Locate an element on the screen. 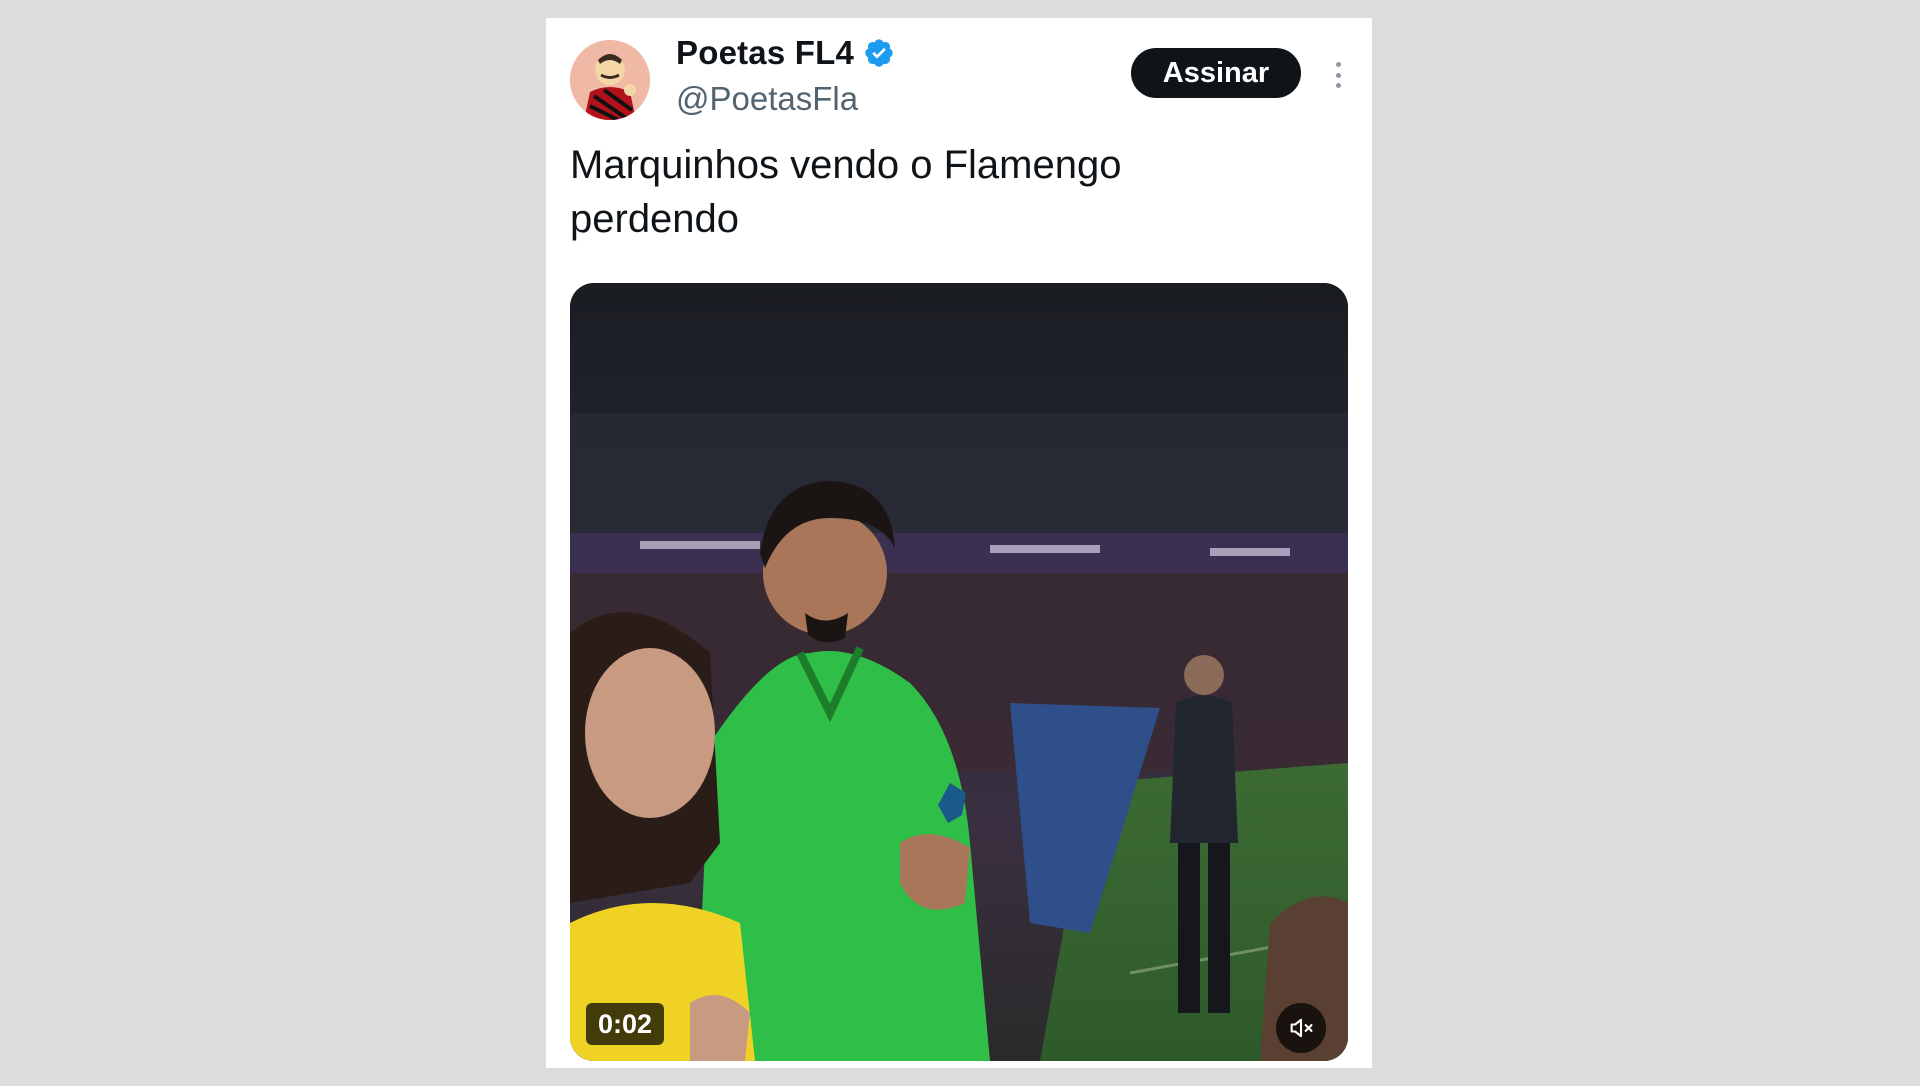 The width and height of the screenshot is (1920, 1086). author-handle: @PoetasFla is located at coordinates (767, 99).